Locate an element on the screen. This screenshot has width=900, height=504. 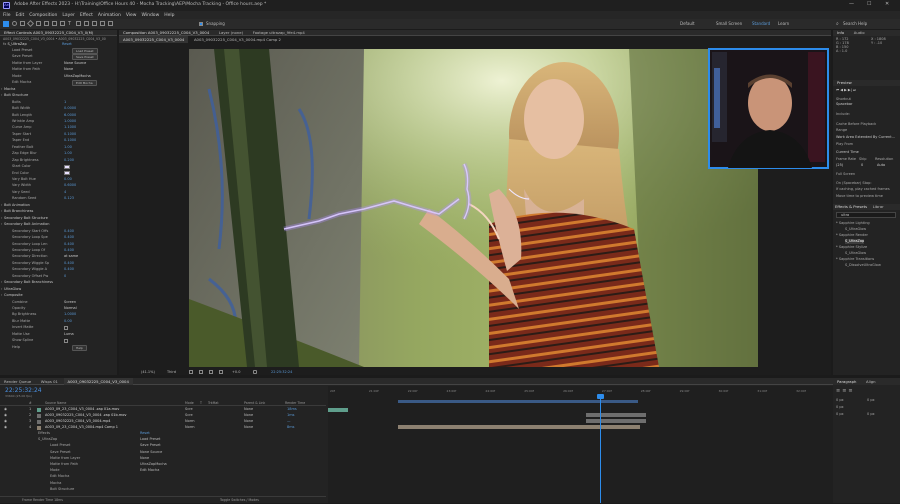
resolution-dropdown: Third is located at coordinates (171, 372).